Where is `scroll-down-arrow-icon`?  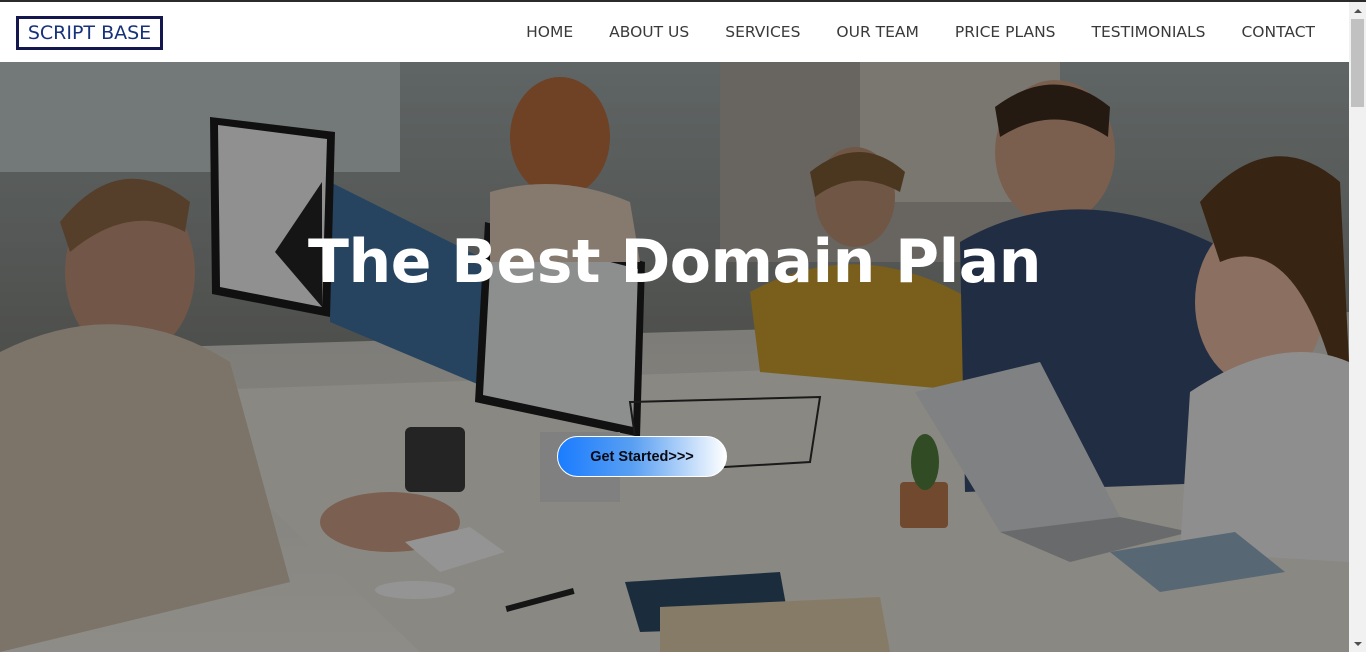
scroll-down-arrow-icon is located at coordinates (1357, 643).